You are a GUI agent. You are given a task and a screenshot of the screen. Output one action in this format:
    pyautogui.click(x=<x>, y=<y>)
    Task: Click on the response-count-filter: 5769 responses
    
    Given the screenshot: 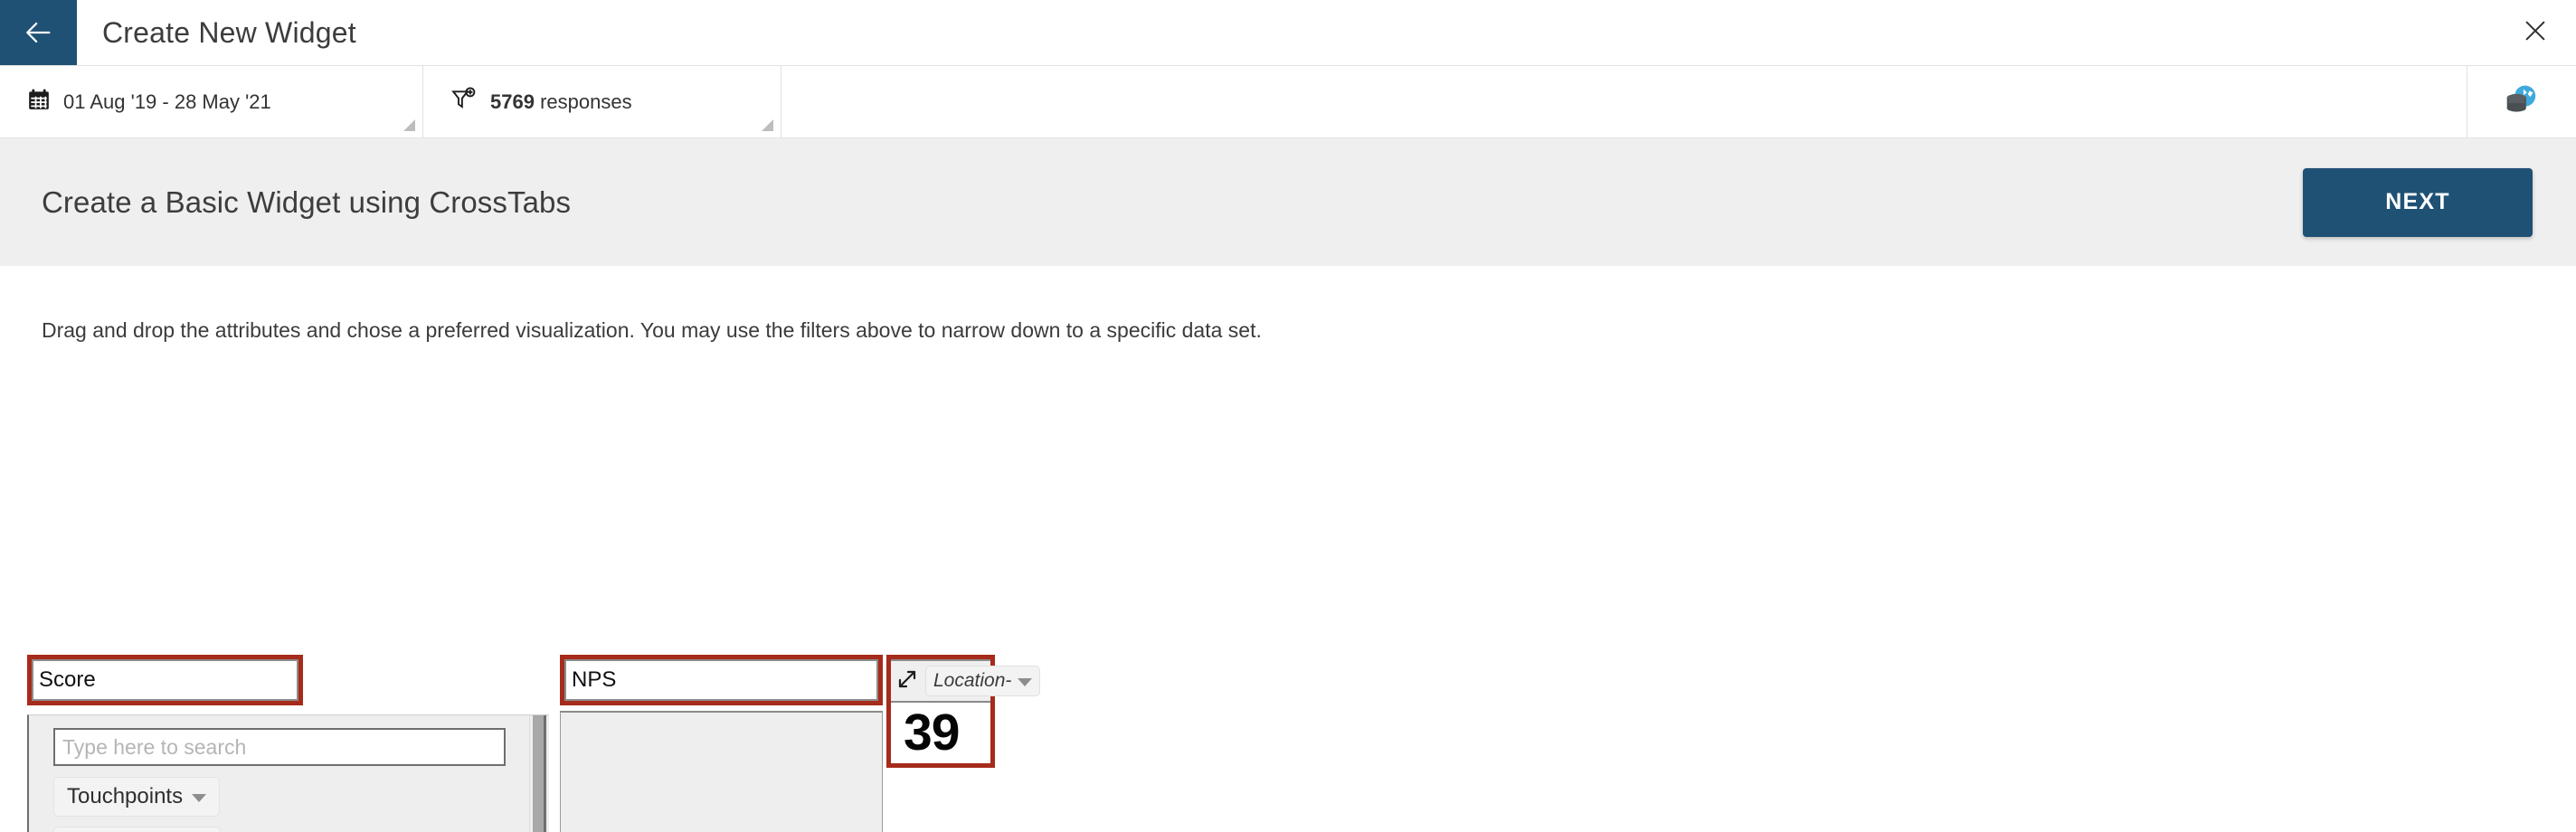 What is the action you would take?
    pyautogui.click(x=602, y=102)
    